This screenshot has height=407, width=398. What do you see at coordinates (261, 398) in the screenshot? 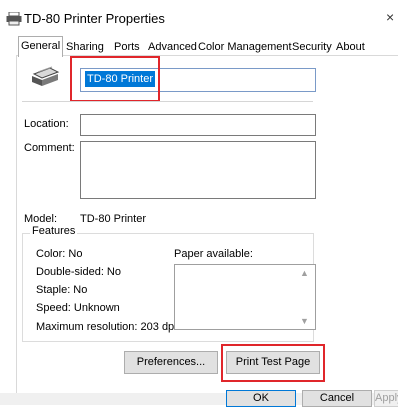
I see `ok-button: OK` at bounding box center [261, 398].